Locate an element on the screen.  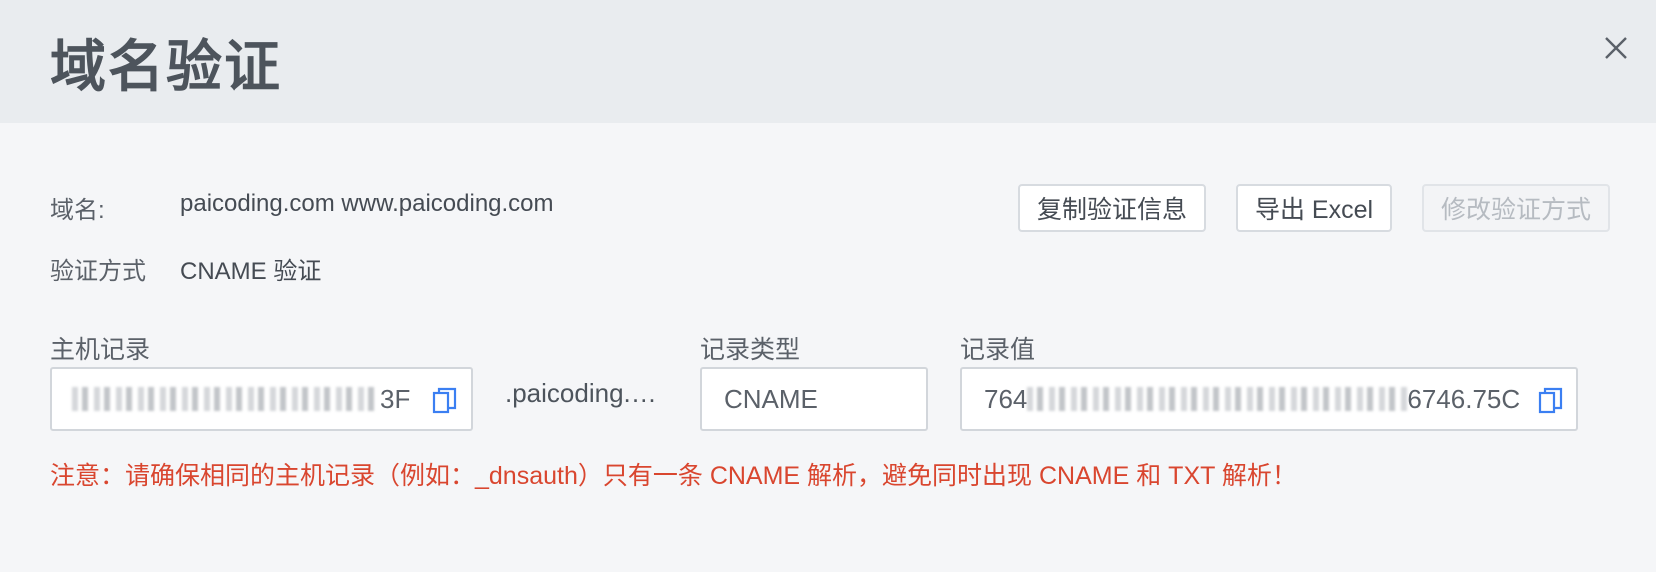
dialog-title: 域名验证 is located at coordinates (166, 67).